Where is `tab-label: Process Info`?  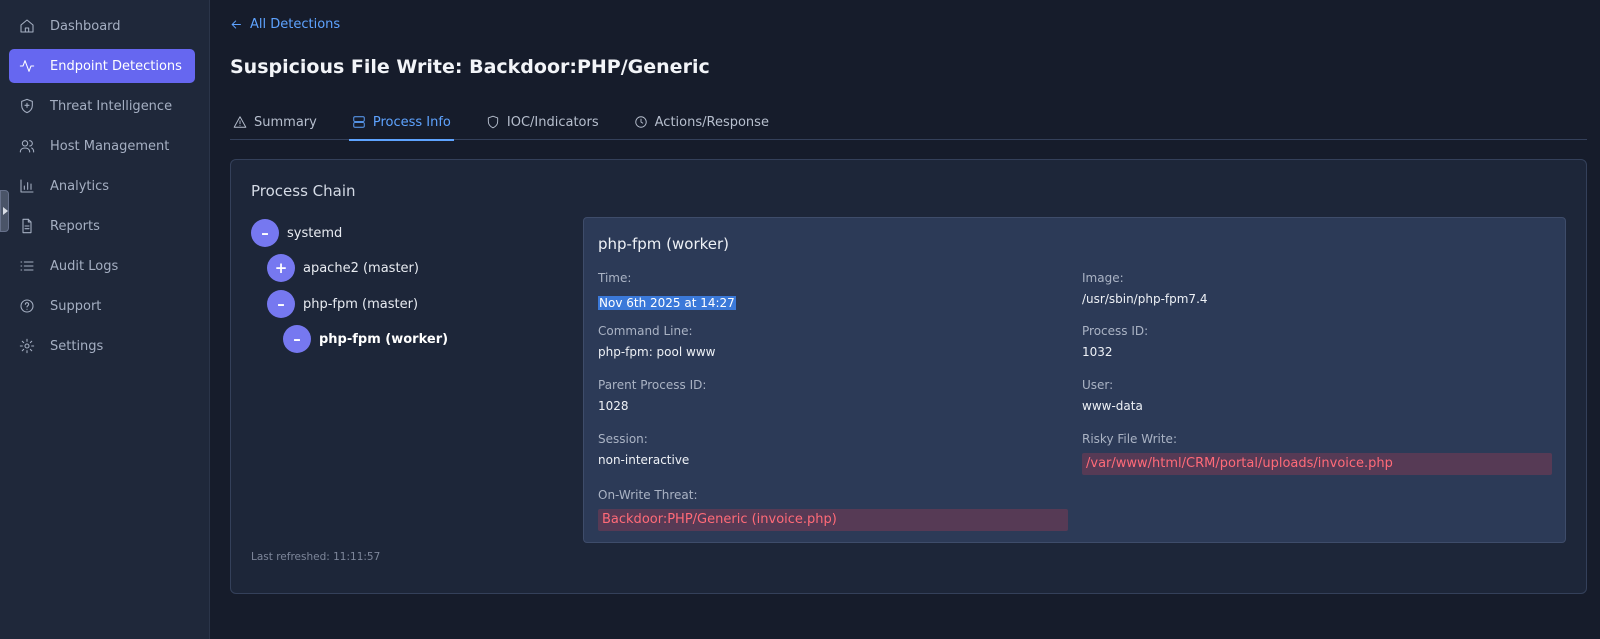 tab-label: Process Info is located at coordinates (411, 122).